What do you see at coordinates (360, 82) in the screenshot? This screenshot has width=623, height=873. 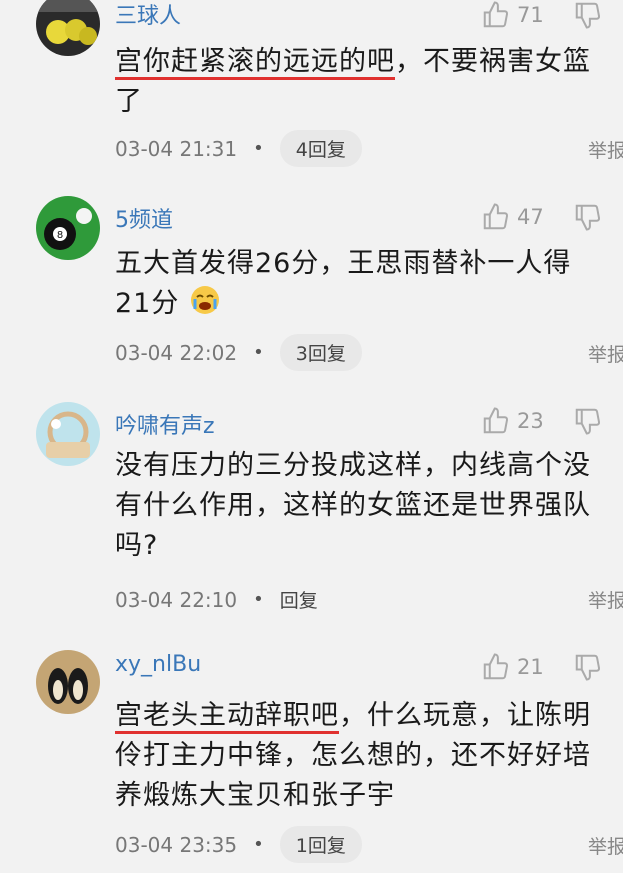 I see `comment-text: 宫你赶紧滚的远远的吧，不要祸害女篮了` at bounding box center [360, 82].